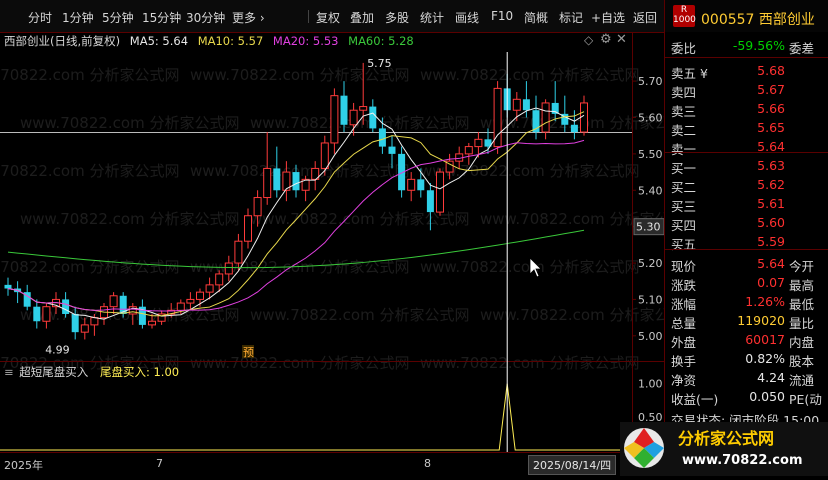  Describe the element at coordinates (572, 465) in the screenshot. I see `cursor-date: 2025/08/14/四` at that location.